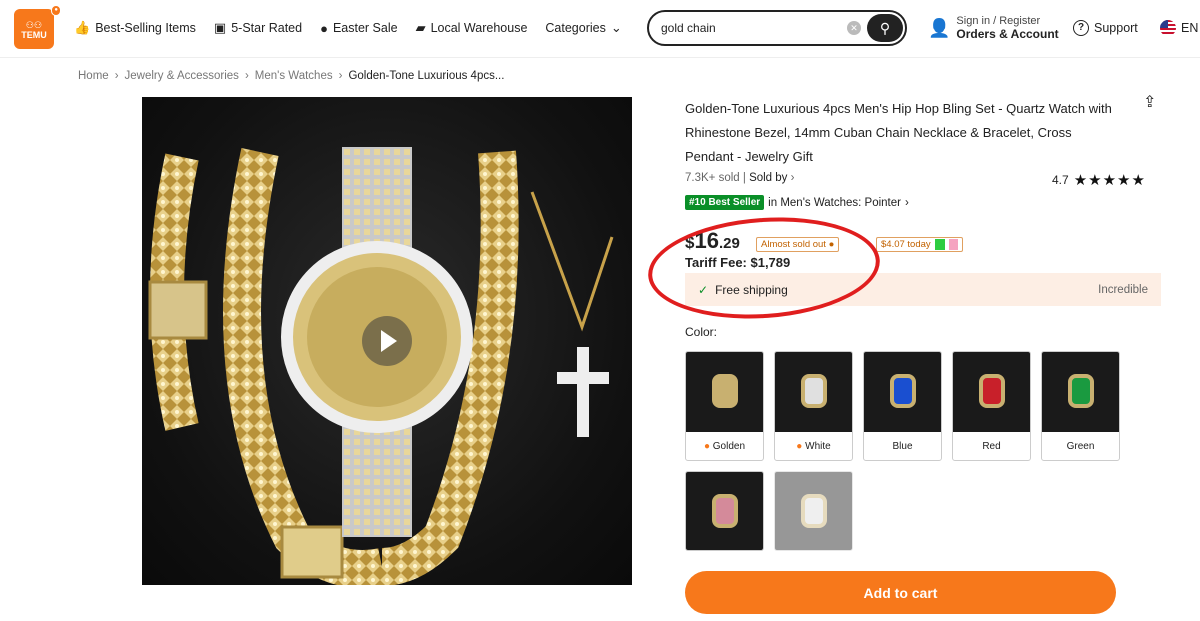 The width and height of the screenshot is (1200, 621). I want to click on egg-icon: ●, so click(324, 28).